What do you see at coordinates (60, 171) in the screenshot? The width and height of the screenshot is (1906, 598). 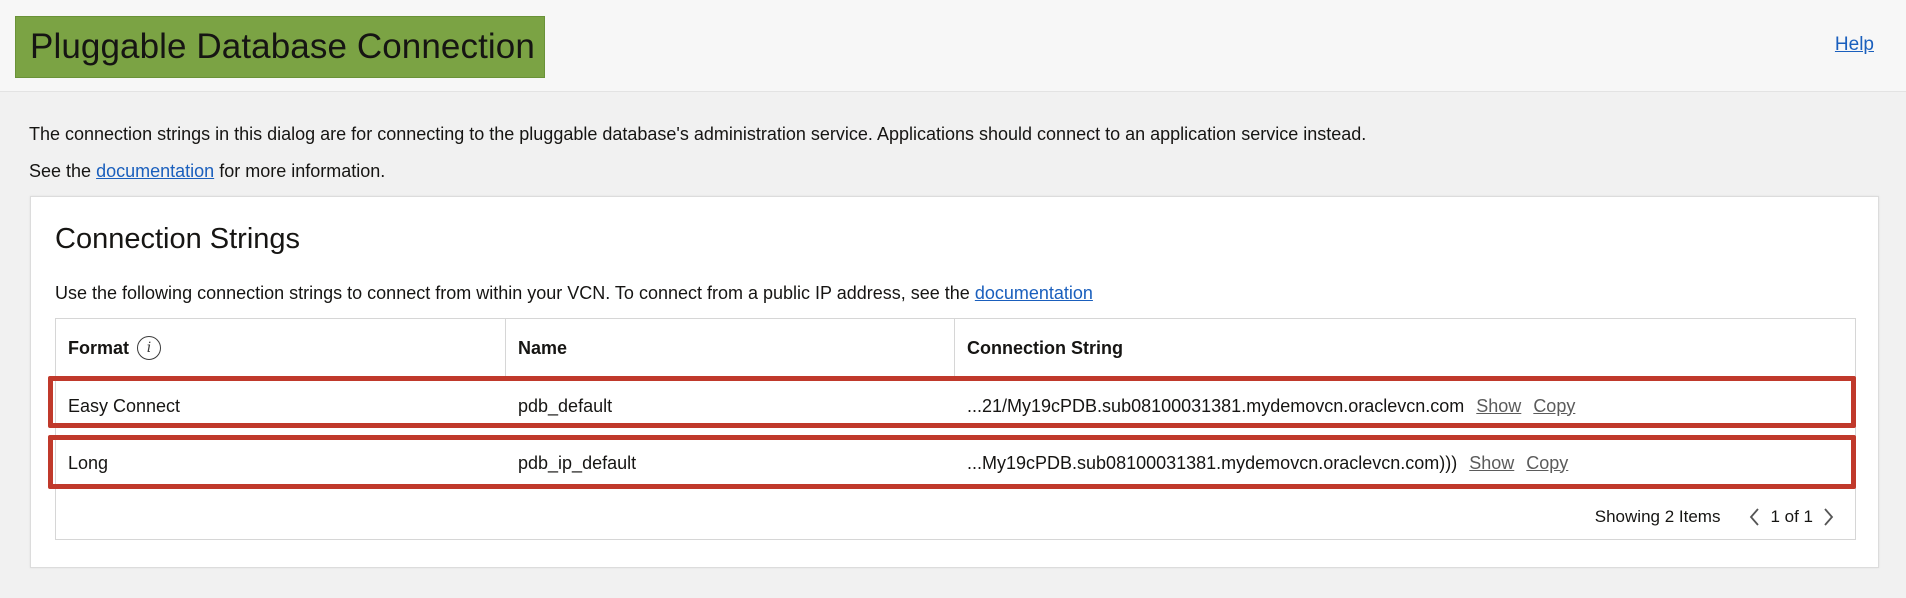 I see `intro-prefix: See the` at bounding box center [60, 171].